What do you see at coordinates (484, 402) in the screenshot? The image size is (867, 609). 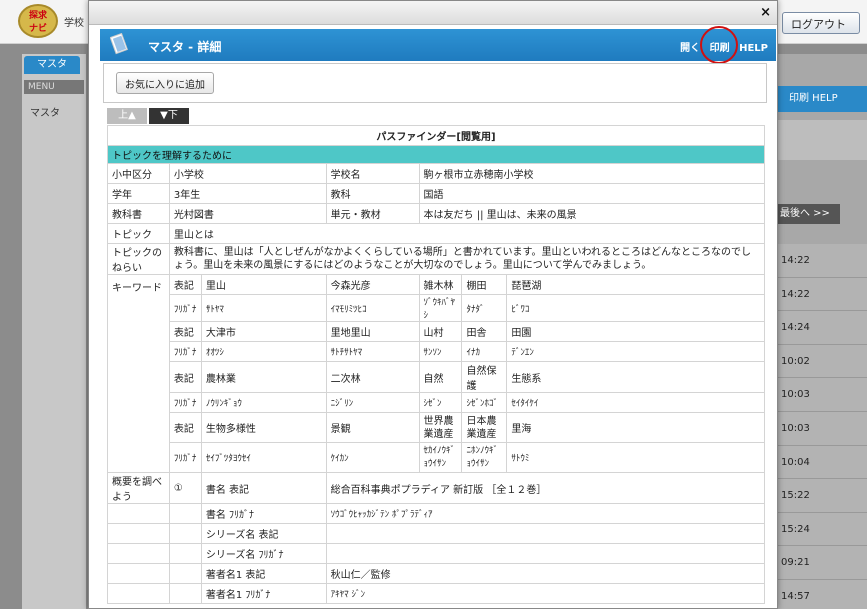 I see `keyword-kana-cell: ｼｾﾞﾝﾎｺﾞ` at bounding box center [484, 402].